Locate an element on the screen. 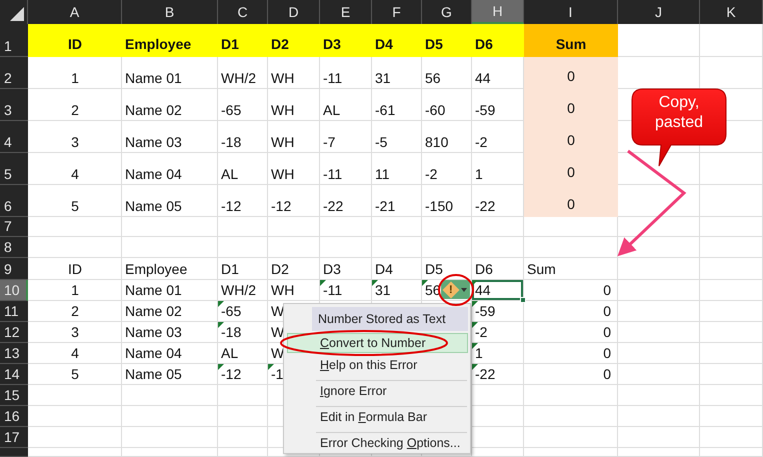 The width and height of the screenshot is (763, 457). table-cell: -18 is located at coordinates (243, 137).